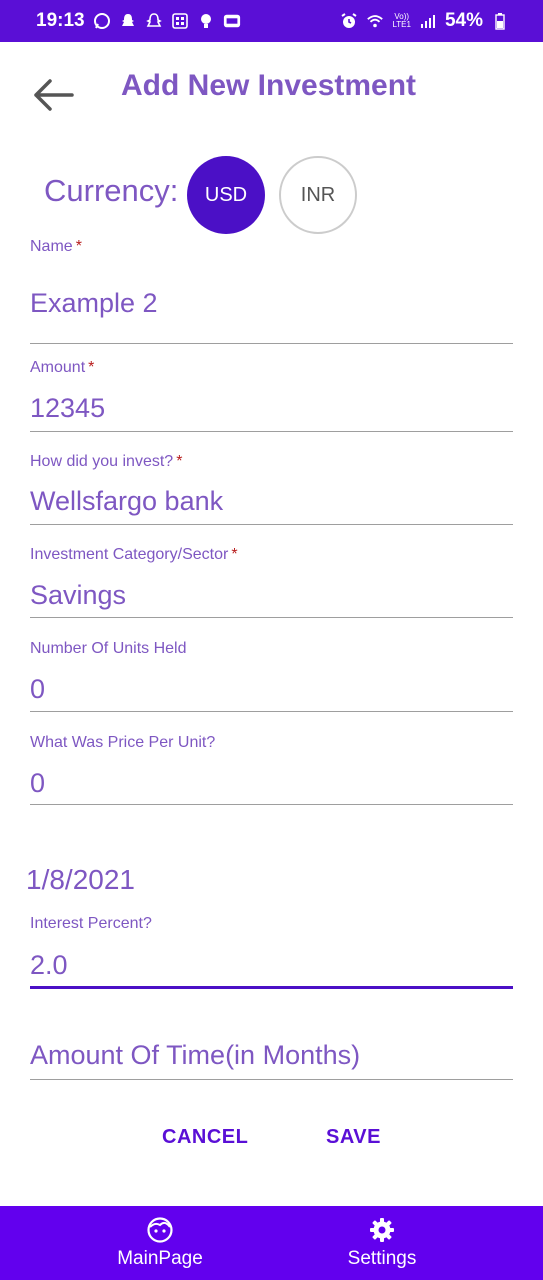  Describe the element at coordinates (108, 648) in the screenshot. I see `units-label: Number Of Units Held` at that location.